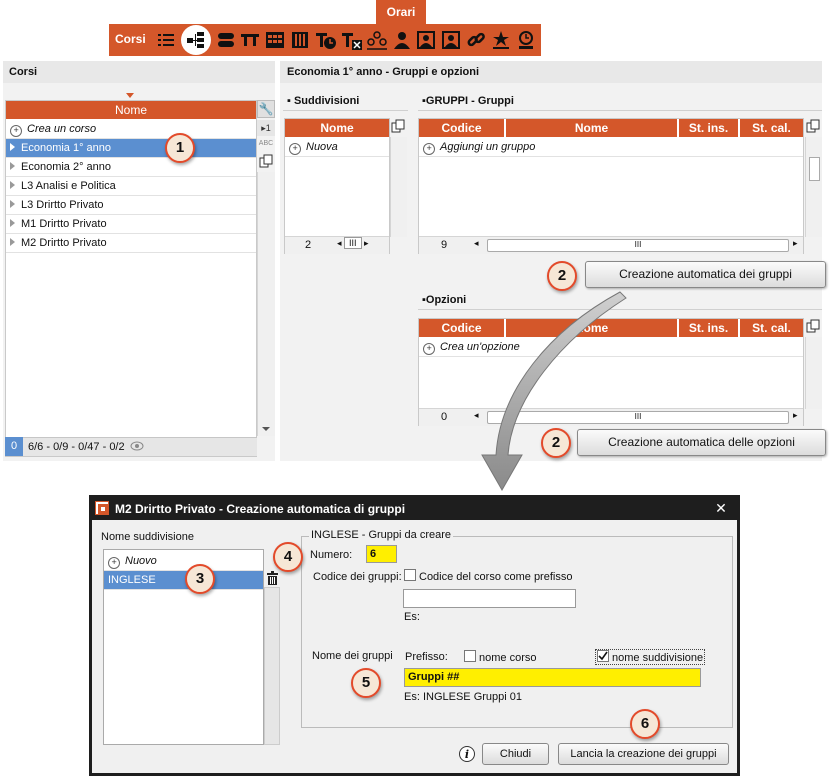 Image resolution: width=831 pixels, height=776 pixels. I want to click on add-suddivisione-row: + Nuova, so click(337, 147).